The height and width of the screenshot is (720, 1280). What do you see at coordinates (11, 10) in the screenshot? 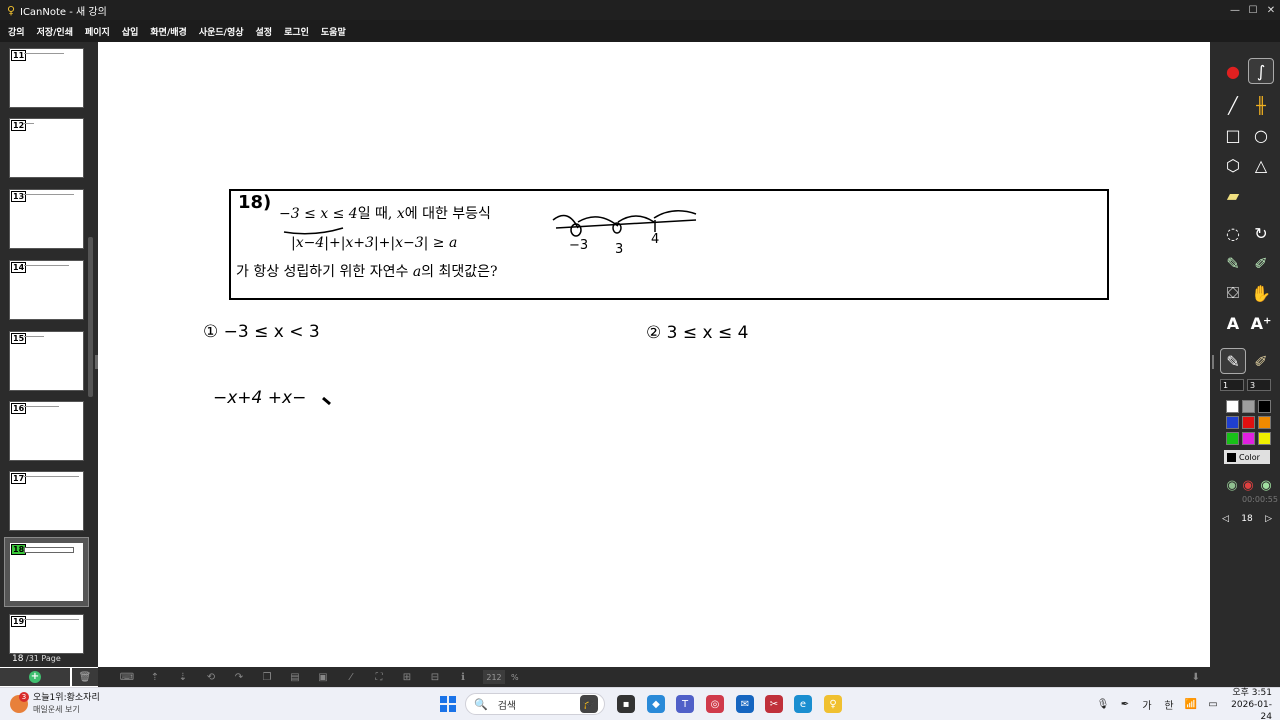
I see `app-logo-icon: ♀` at bounding box center [11, 10].